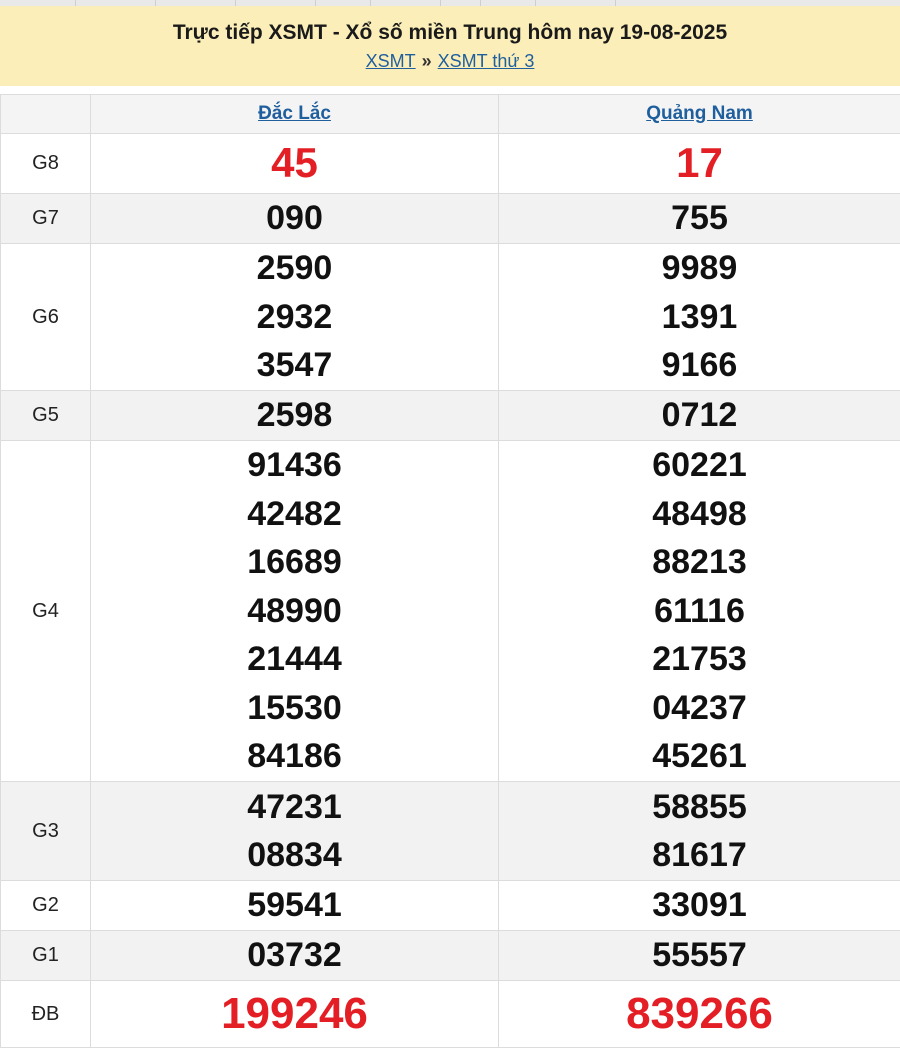  I want to click on prize-cell: 55557, so click(699, 956).